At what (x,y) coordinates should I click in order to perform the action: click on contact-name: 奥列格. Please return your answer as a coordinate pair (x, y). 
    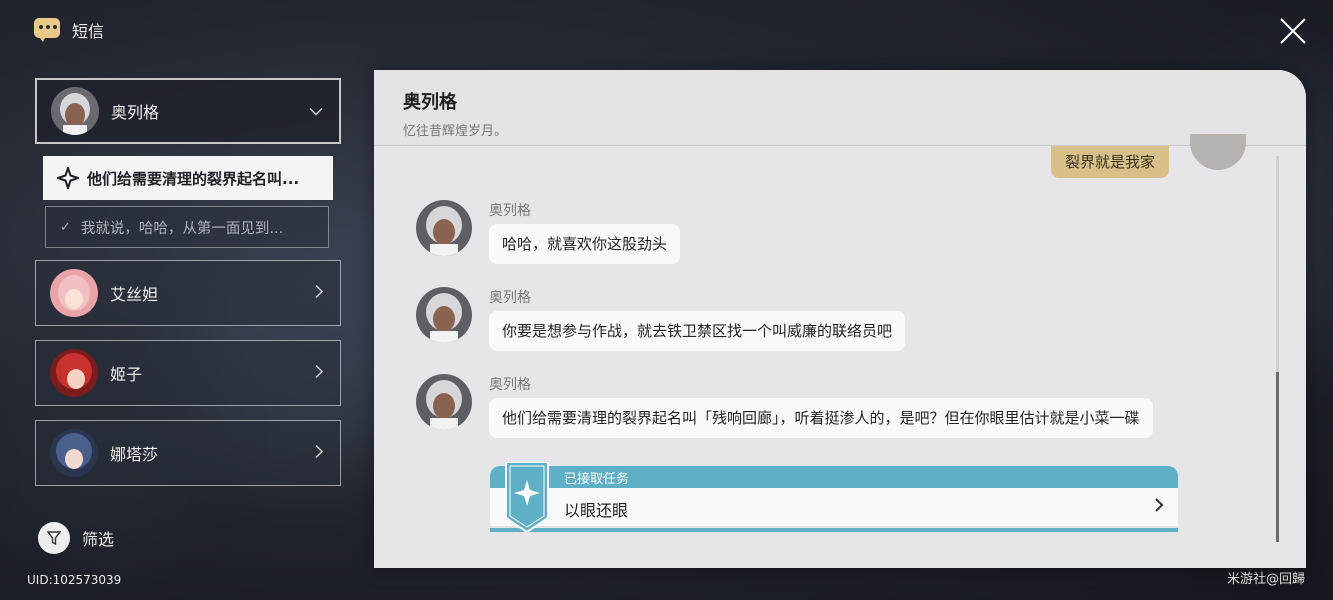
    Looking at the image, I should click on (135, 112).